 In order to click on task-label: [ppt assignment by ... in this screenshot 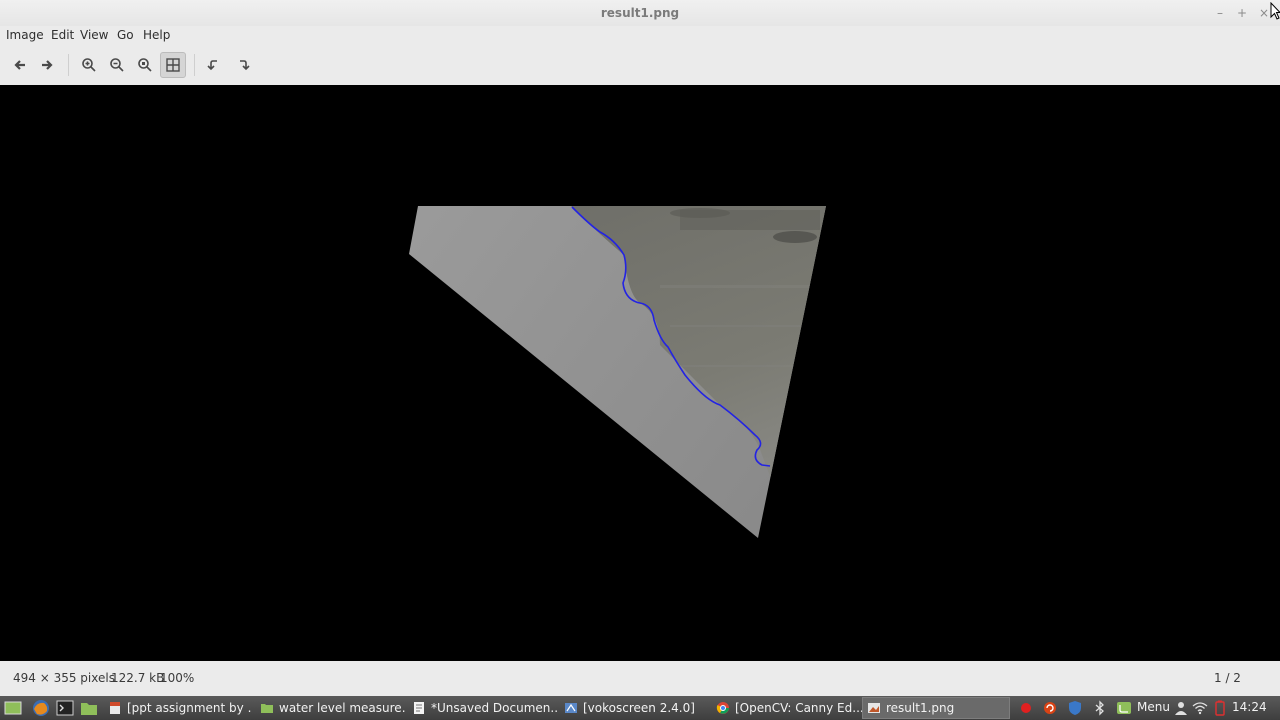, I will do `click(189, 708)`.